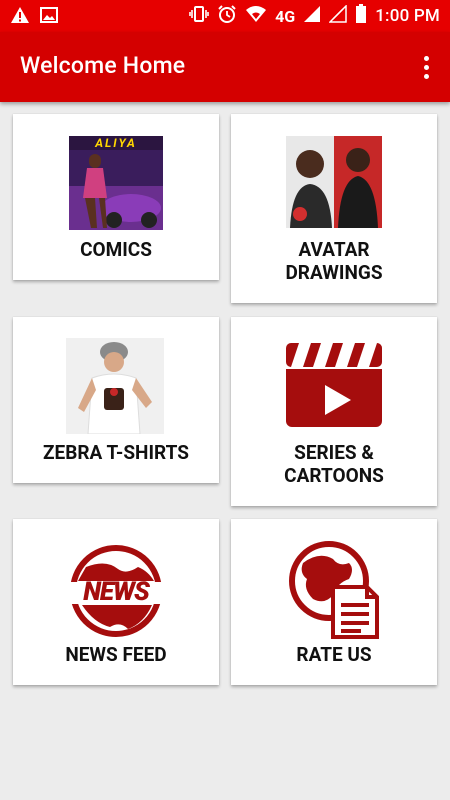 The width and height of the screenshot is (450, 800). I want to click on card-series-cartoons: SERIES & CARTOONS, so click(334, 411).